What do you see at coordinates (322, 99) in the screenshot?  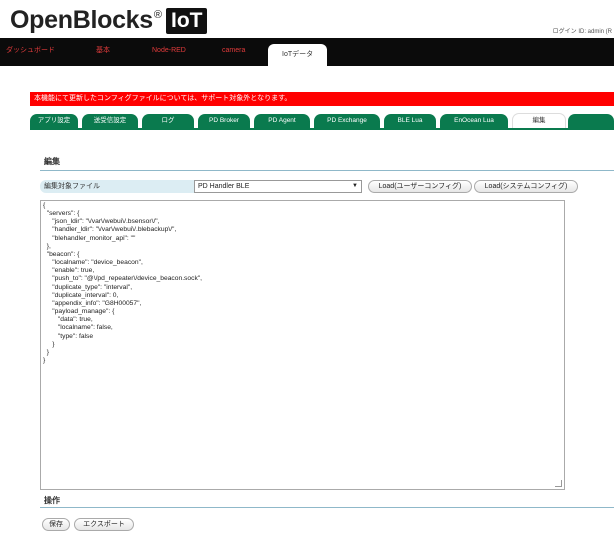 I see `warning-banner: 本機能にて更新したコンフィグファイルについては、サポート対象外となります。` at bounding box center [322, 99].